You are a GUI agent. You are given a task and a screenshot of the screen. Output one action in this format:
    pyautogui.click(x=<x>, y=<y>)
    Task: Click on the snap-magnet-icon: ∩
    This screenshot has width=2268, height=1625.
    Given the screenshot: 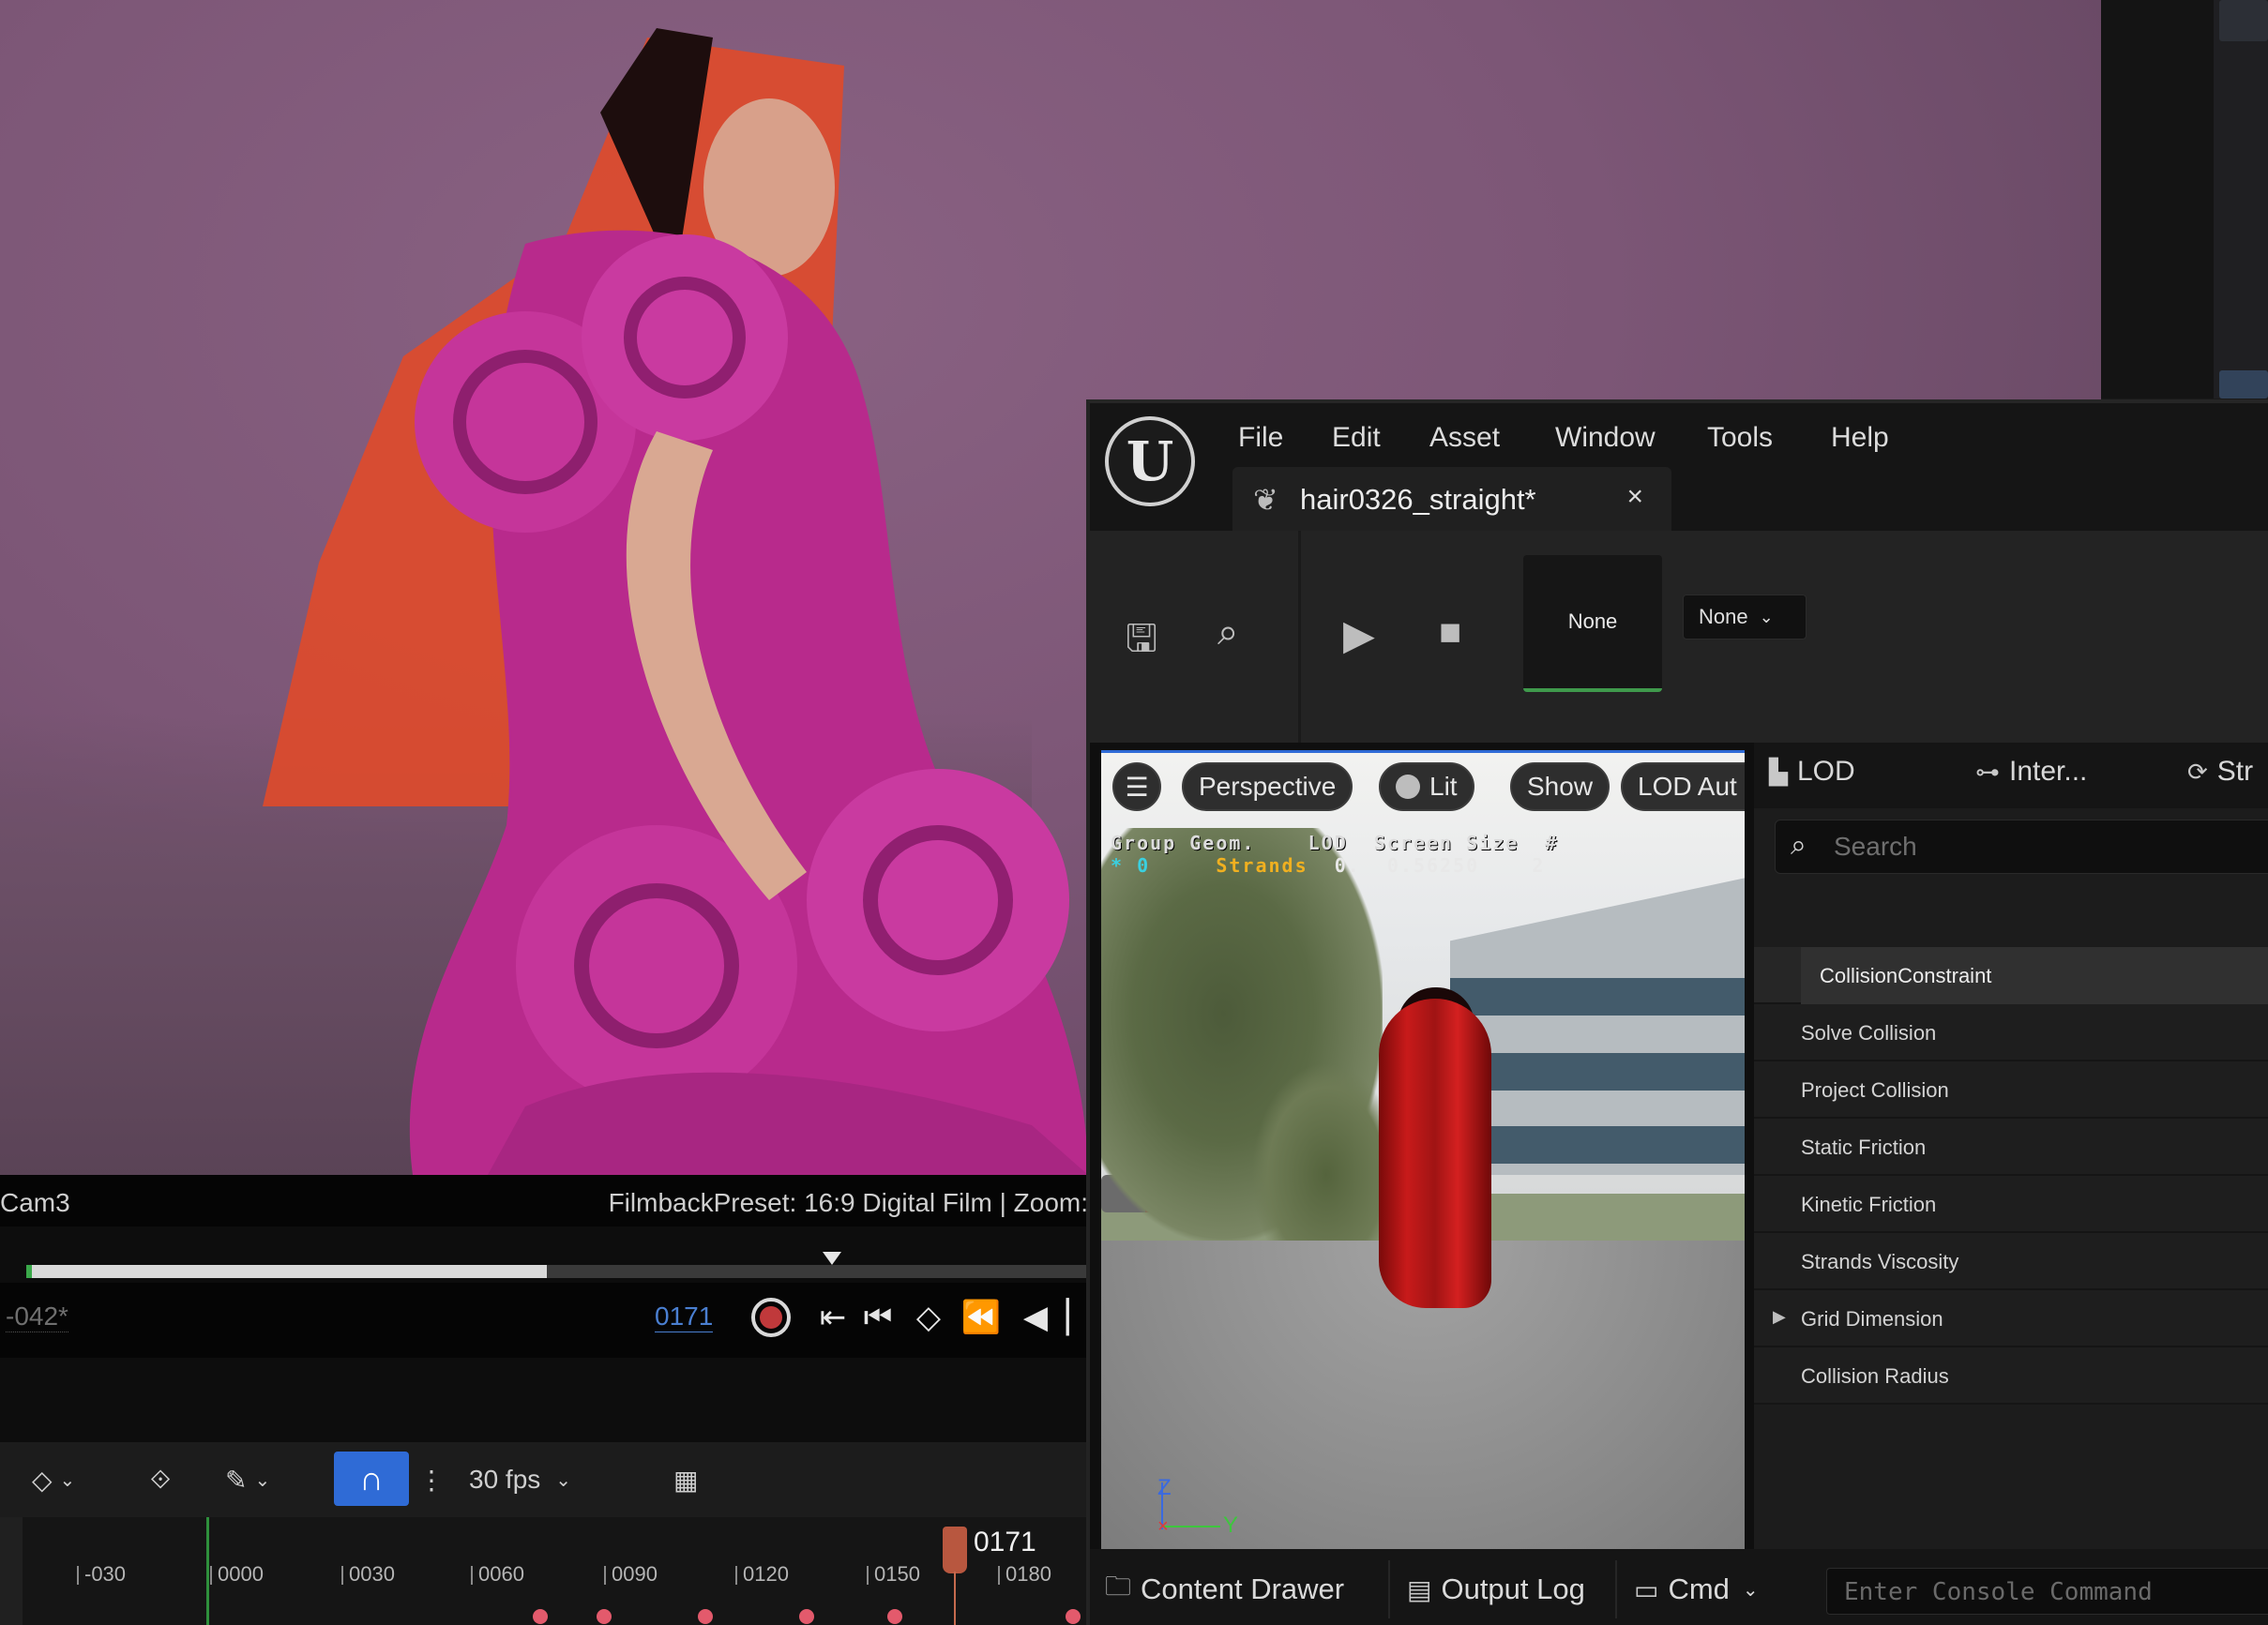 What is the action you would take?
    pyautogui.click(x=371, y=1479)
    